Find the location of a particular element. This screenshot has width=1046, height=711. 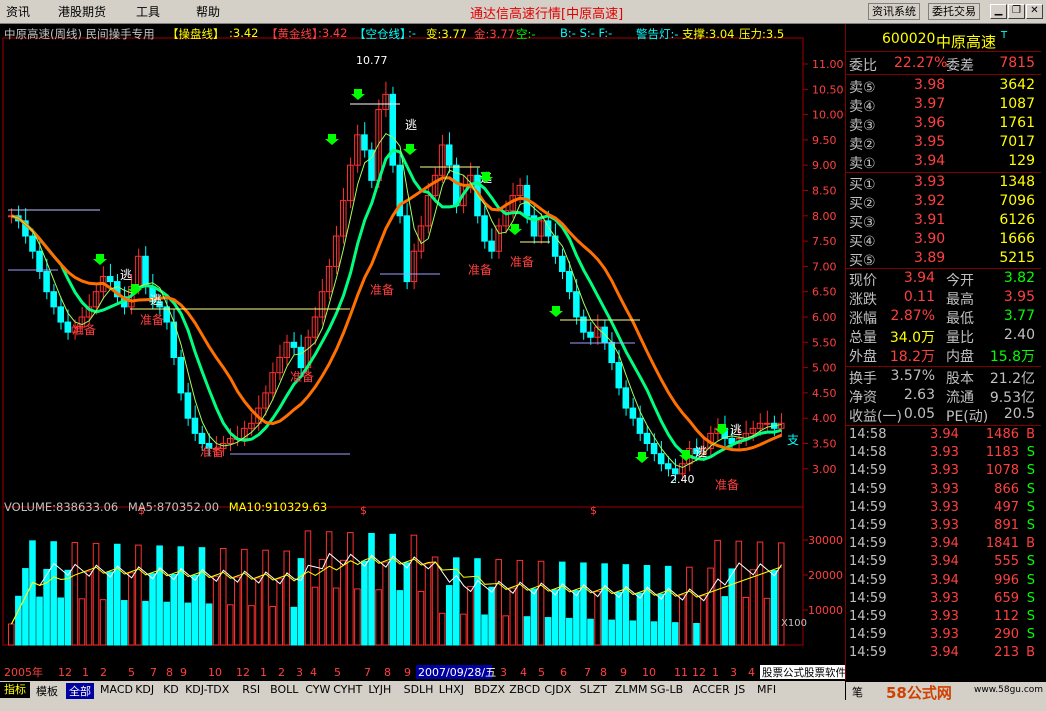

indicator-js: JS is located at coordinates (740, 689).